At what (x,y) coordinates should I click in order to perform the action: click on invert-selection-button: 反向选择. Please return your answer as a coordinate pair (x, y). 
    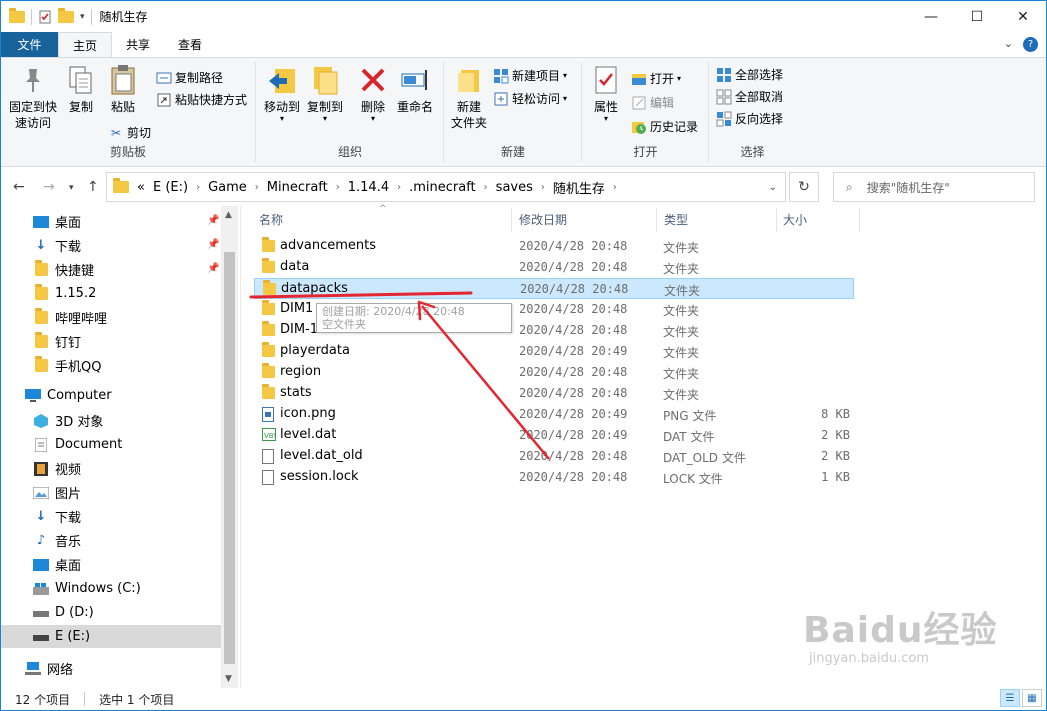
    Looking at the image, I should click on (749, 118).